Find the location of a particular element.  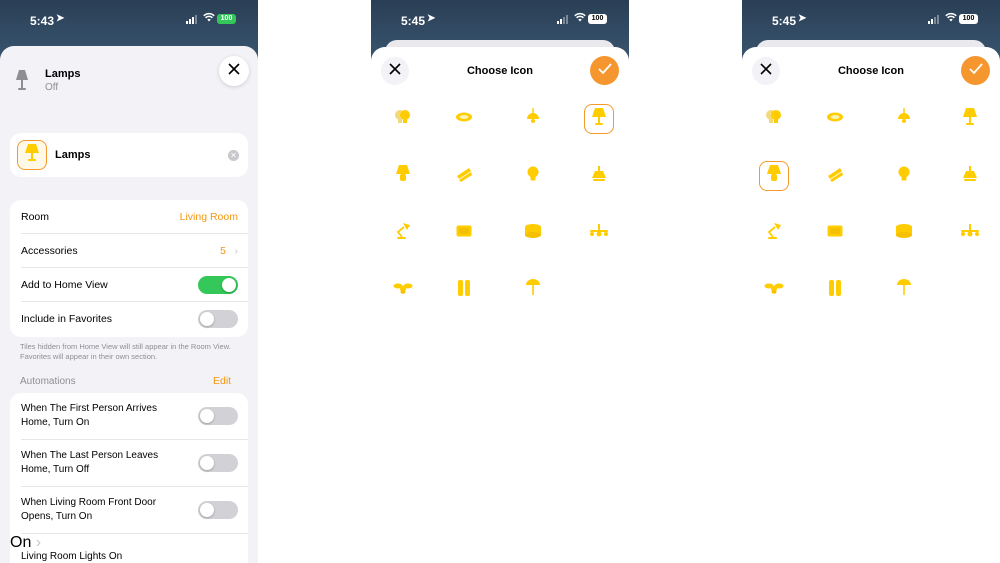

room-label: Room is located at coordinates (35, 217).